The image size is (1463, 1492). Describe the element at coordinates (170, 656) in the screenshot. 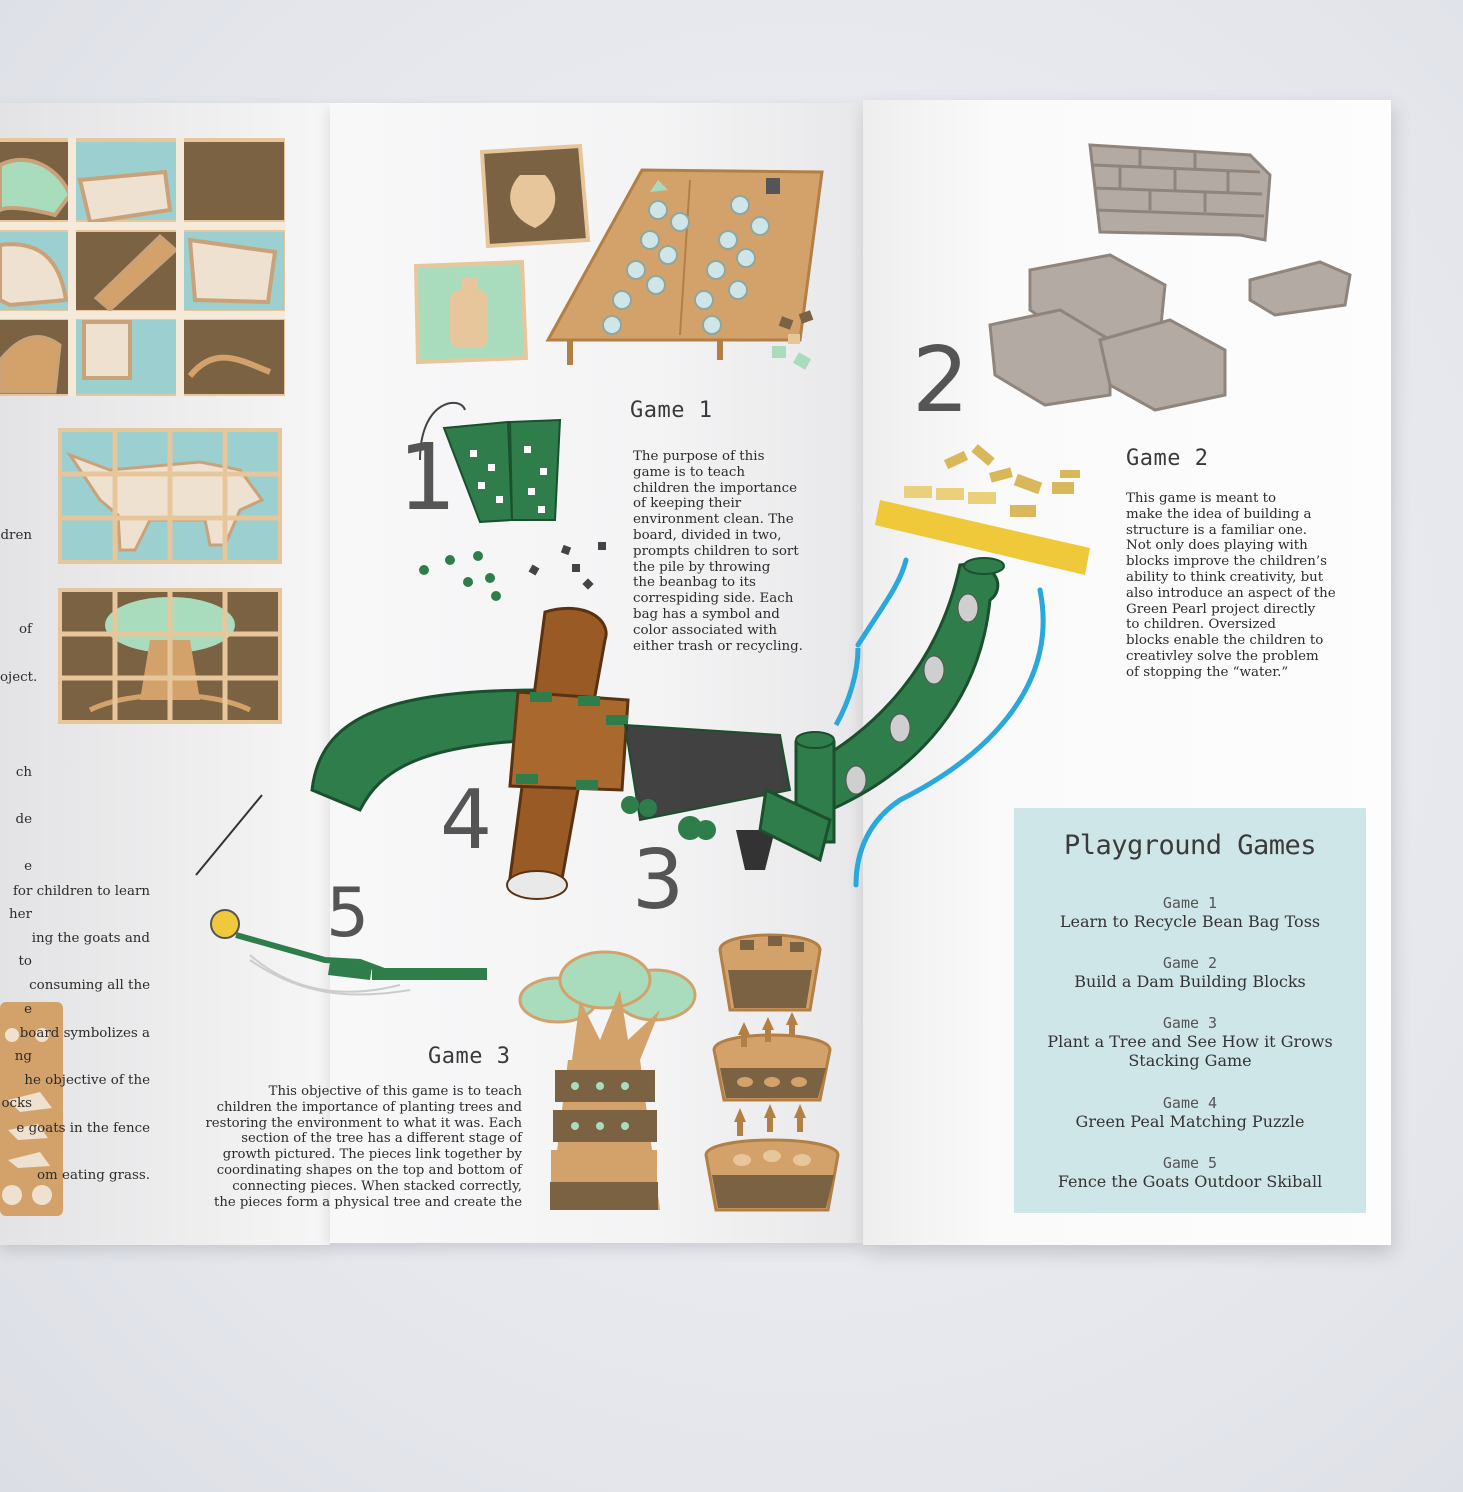

I see `tree-puzzle-small` at that location.